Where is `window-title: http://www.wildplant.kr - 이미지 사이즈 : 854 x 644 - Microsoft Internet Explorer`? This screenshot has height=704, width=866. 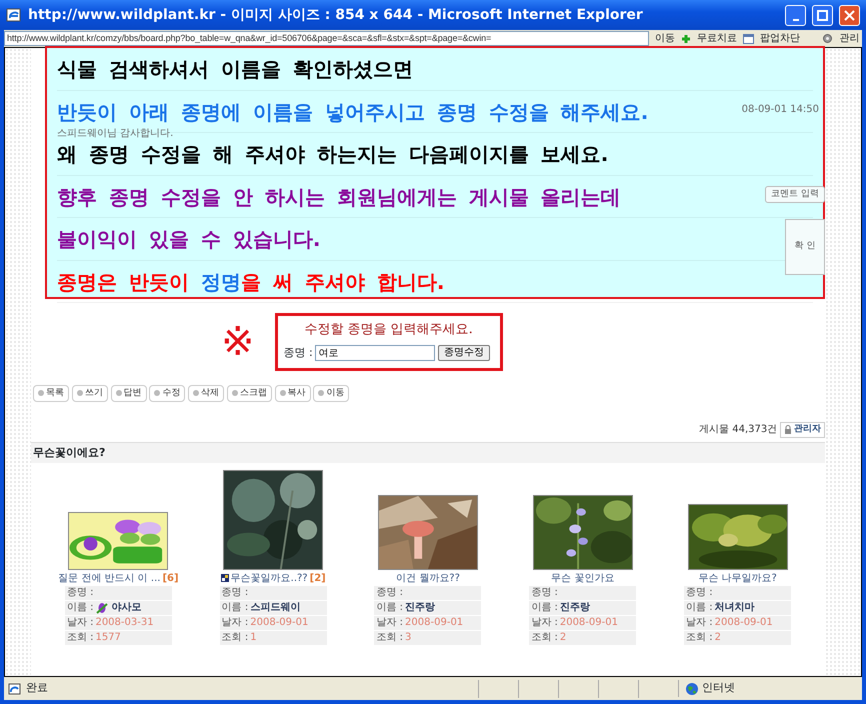
window-title: http://www.wildplant.kr - 이미지 사이즈 : 854 x 644 - Microsoft Internet Explorer is located at coordinates (336, 15).